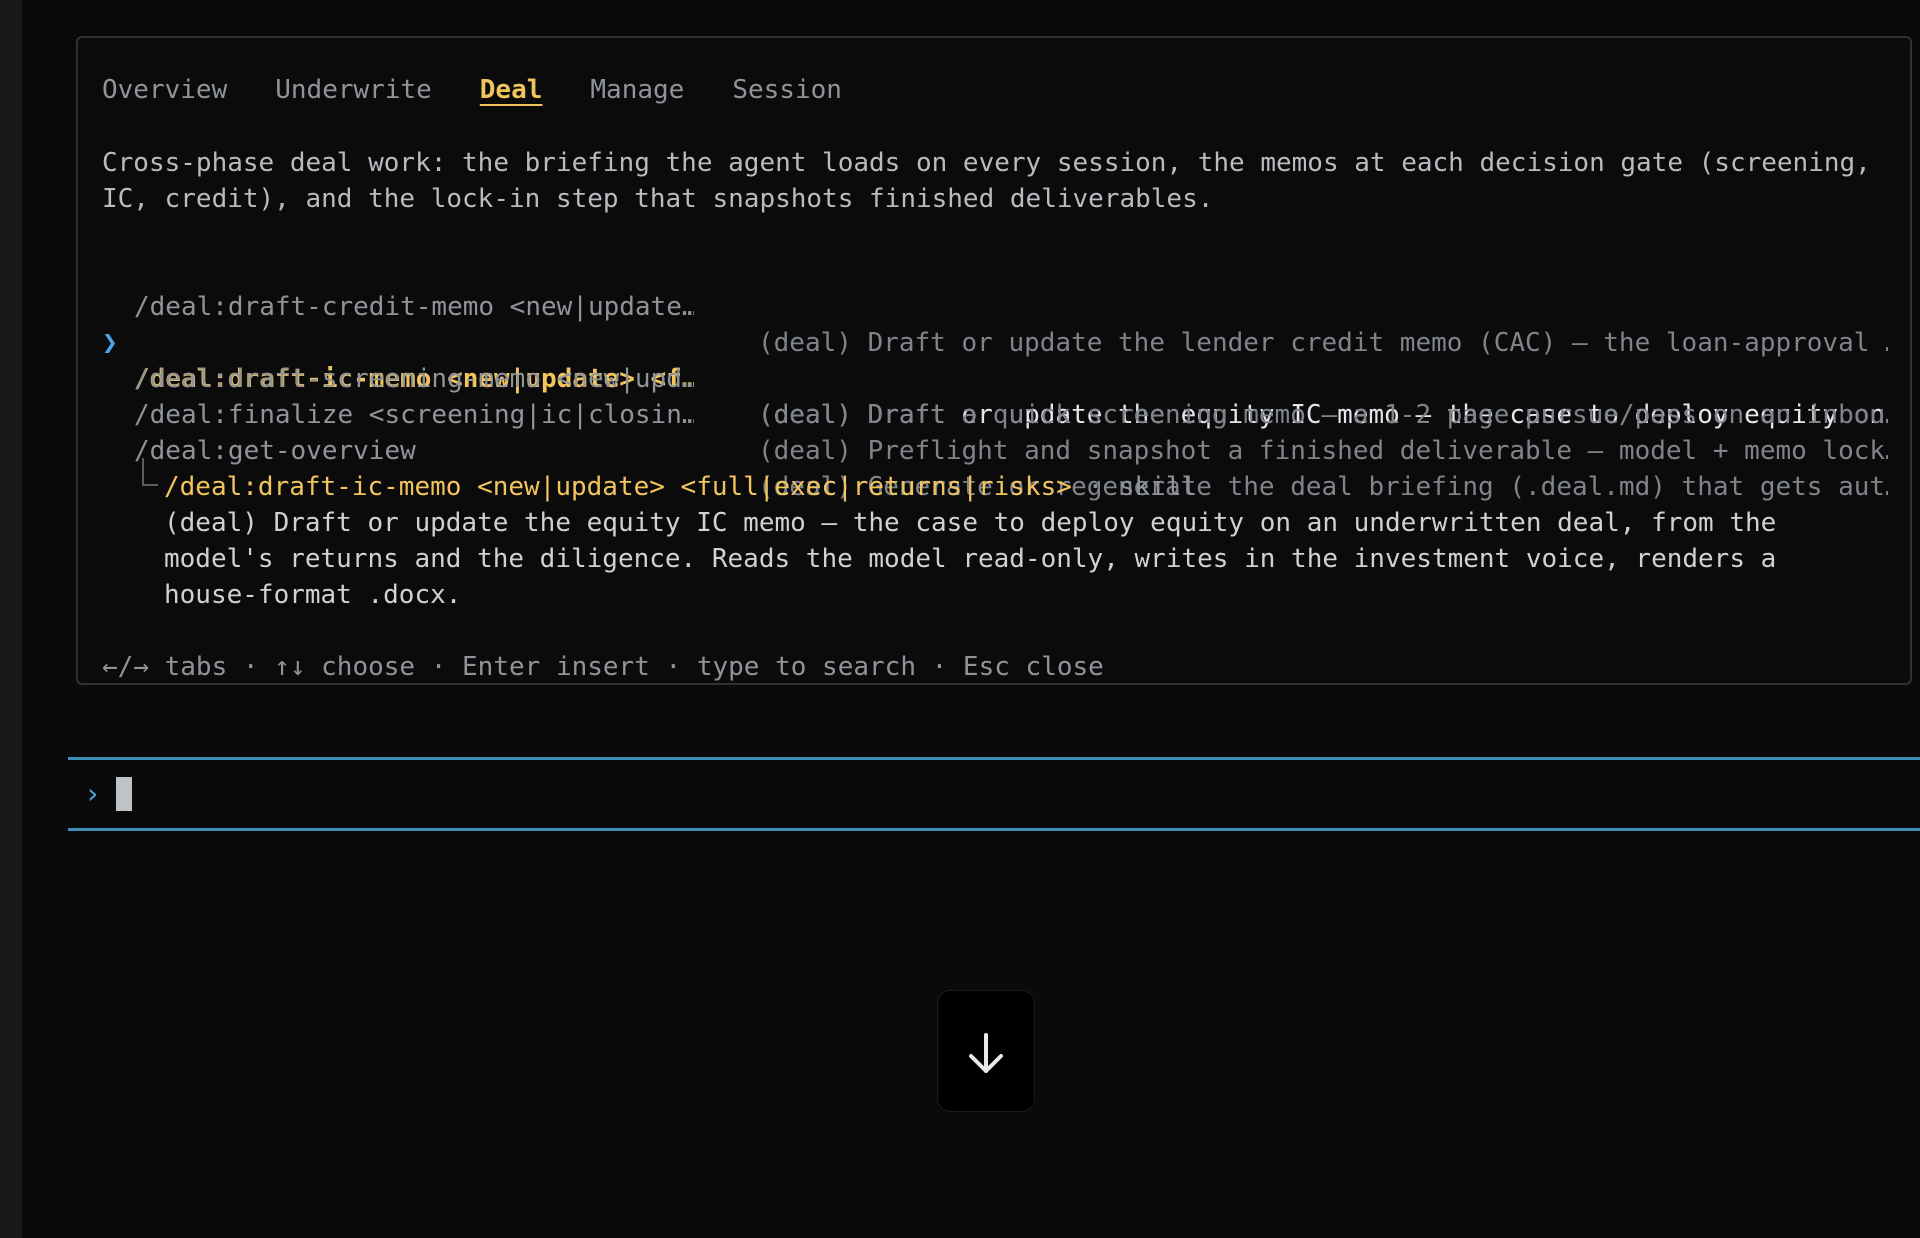  Describe the element at coordinates (511, 92) in the screenshot. I see `tab-deal: Deal` at that location.